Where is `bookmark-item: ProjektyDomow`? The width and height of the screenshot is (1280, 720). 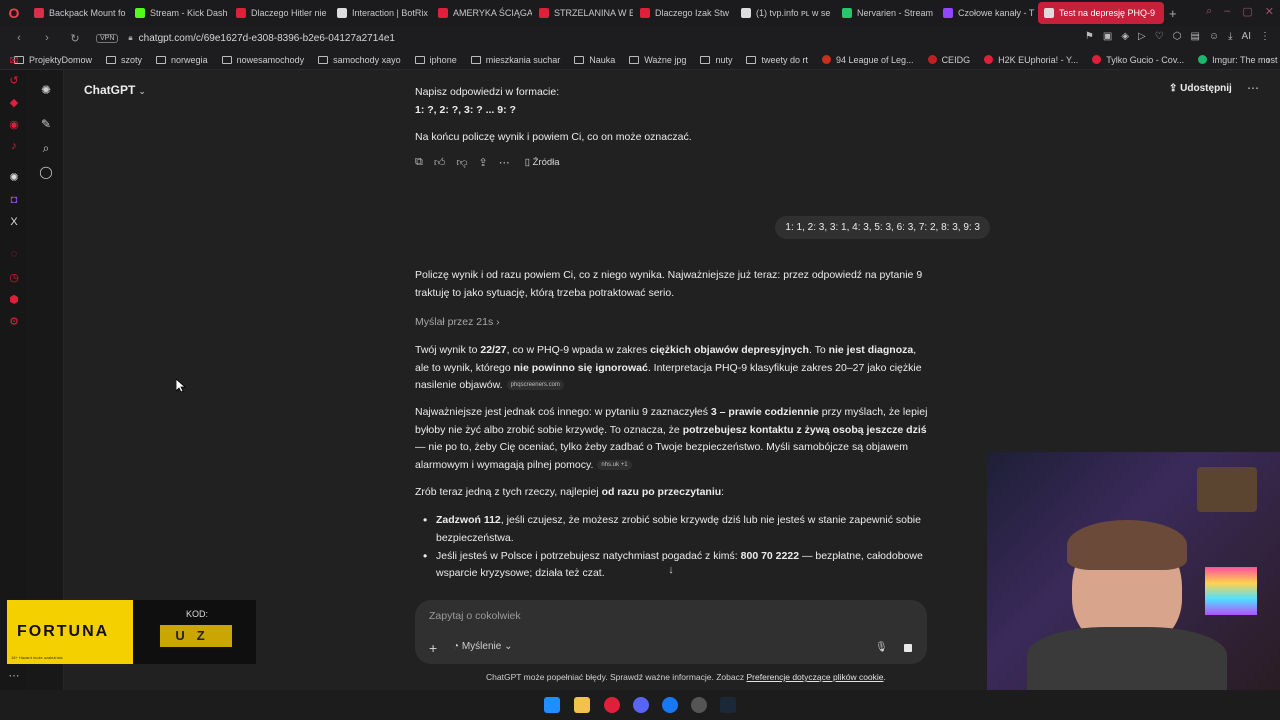 bookmark-item: ProjektyDomow is located at coordinates (53, 60).